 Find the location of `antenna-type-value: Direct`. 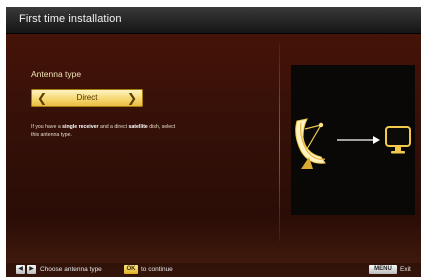

antenna-type-value: Direct is located at coordinates (87, 97).